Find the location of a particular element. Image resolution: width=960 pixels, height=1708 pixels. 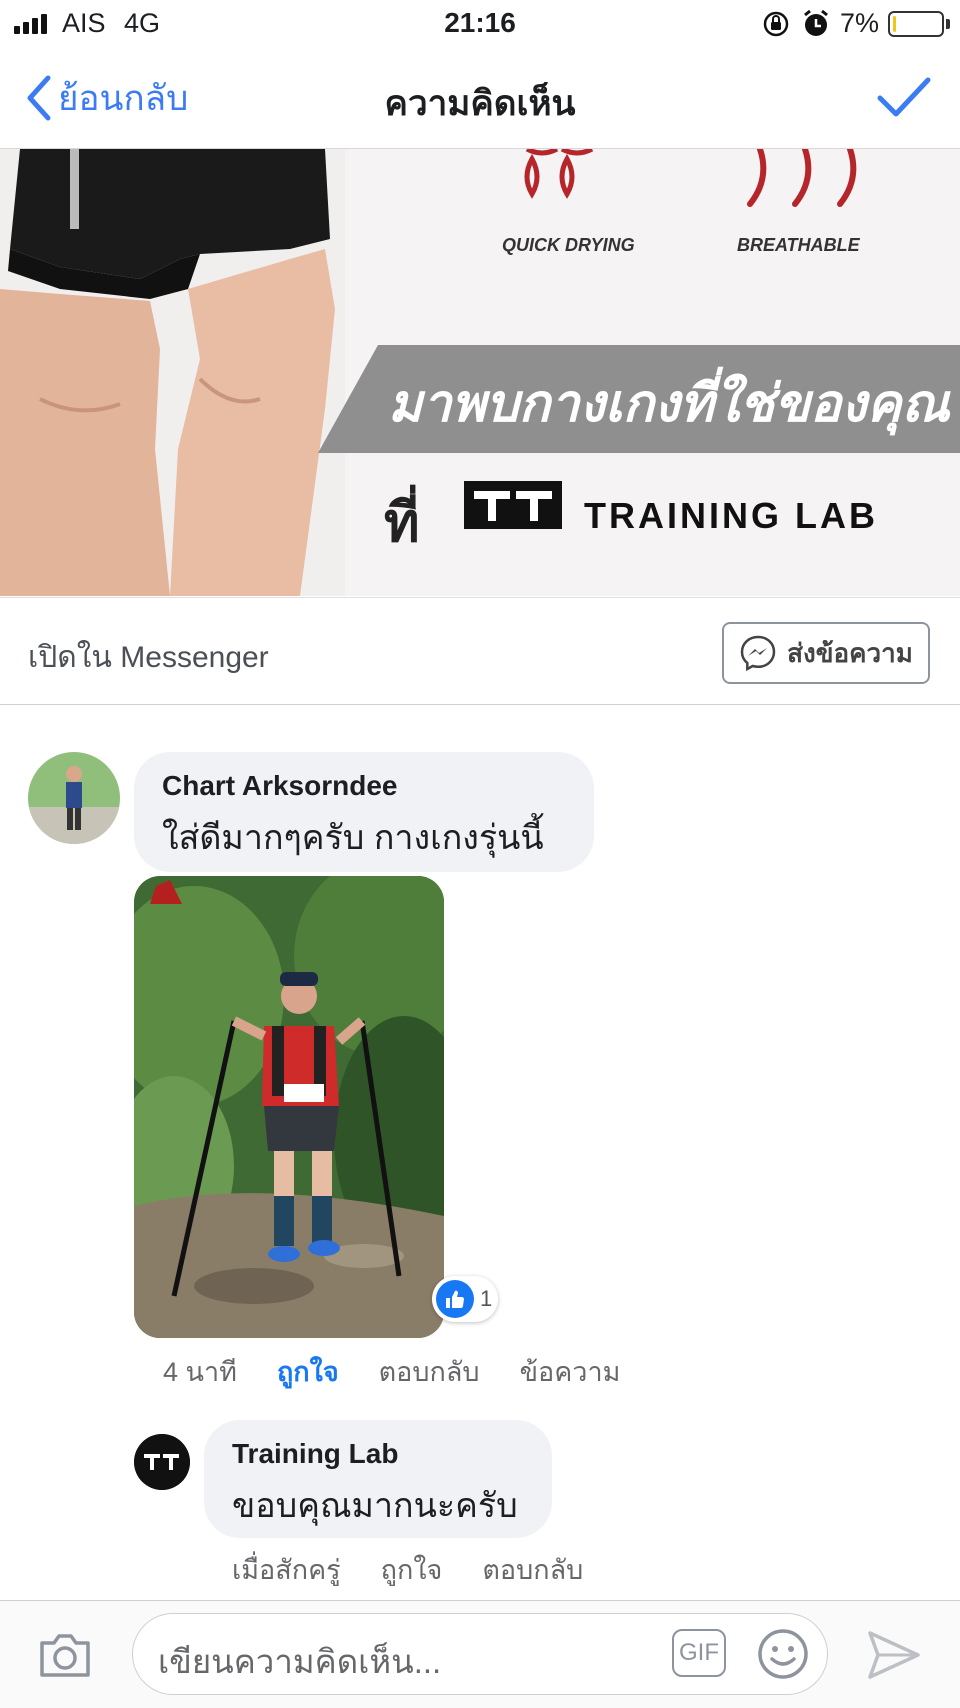

checkmark-icon is located at coordinates (904, 97).